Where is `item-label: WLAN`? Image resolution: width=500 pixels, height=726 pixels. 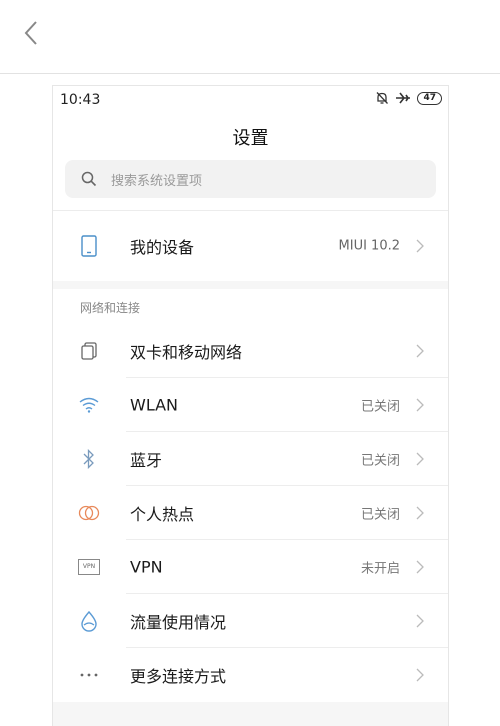
item-label: WLAN is located at coordinates (154, 405).